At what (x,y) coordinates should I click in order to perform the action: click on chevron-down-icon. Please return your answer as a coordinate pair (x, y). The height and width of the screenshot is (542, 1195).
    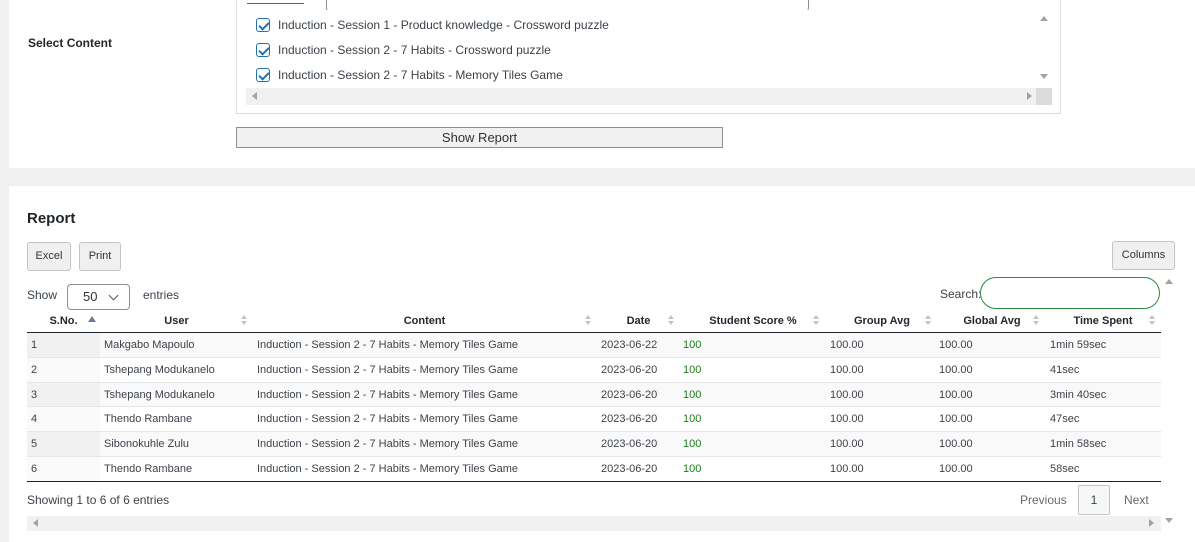
    Looking at the image, I should click on (113, 295).